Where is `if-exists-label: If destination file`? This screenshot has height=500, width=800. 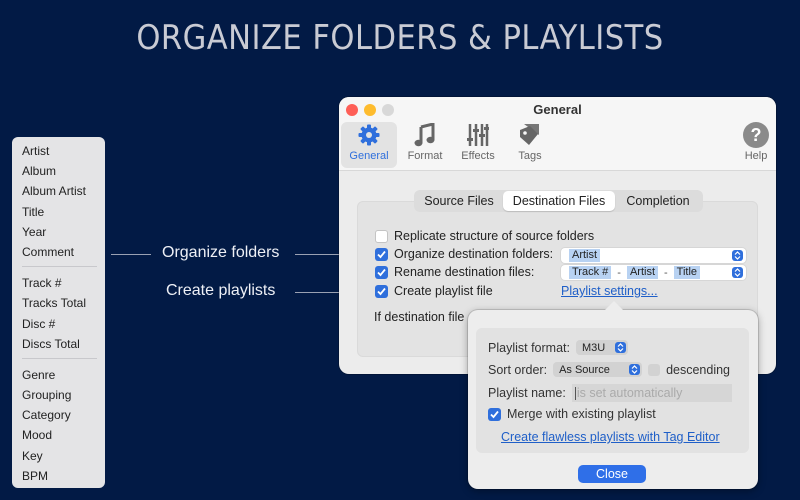 if-exists-label: If destination file is located at coordinates (419, 317).